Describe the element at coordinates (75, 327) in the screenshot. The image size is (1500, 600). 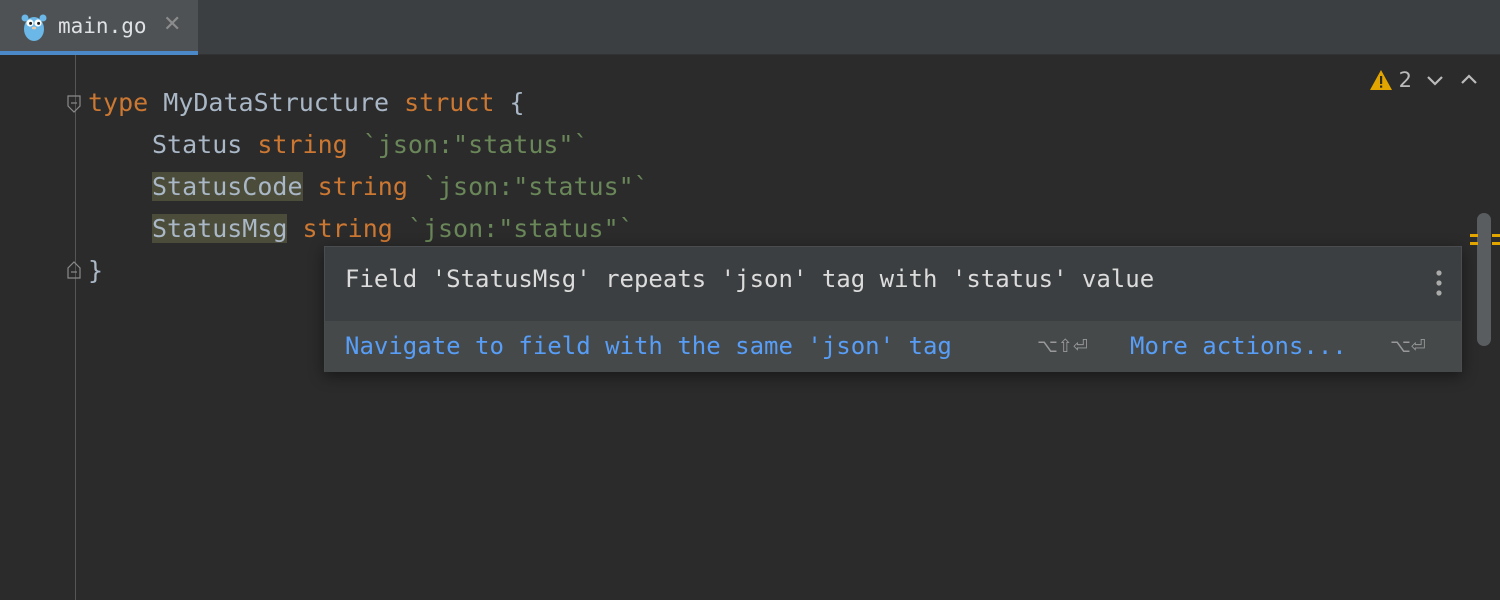
I see `gutter-divider` at that location.